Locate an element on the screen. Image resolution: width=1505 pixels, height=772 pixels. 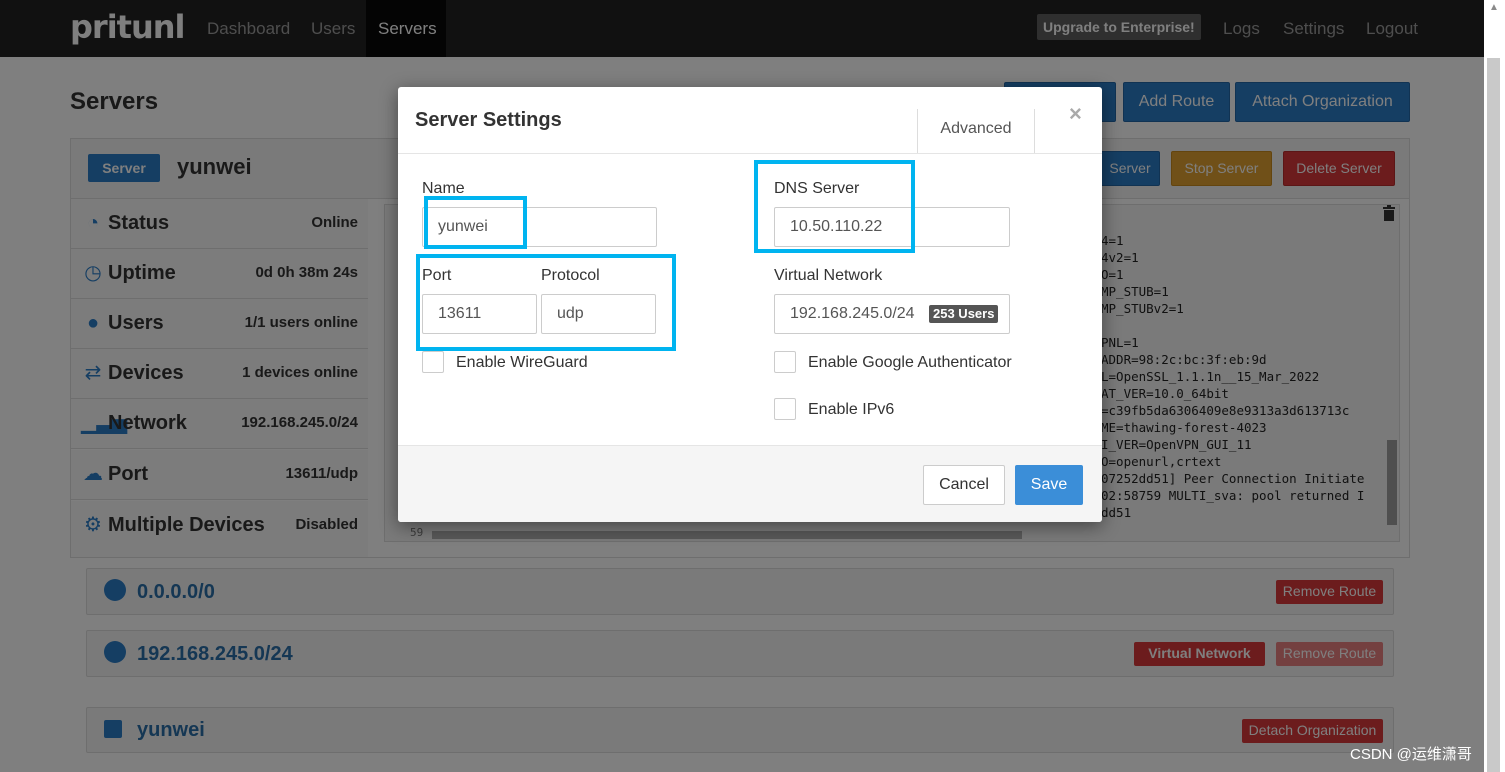
google-authenticator-label: Enable Google Authenticator is located at coordinates (910, 362).